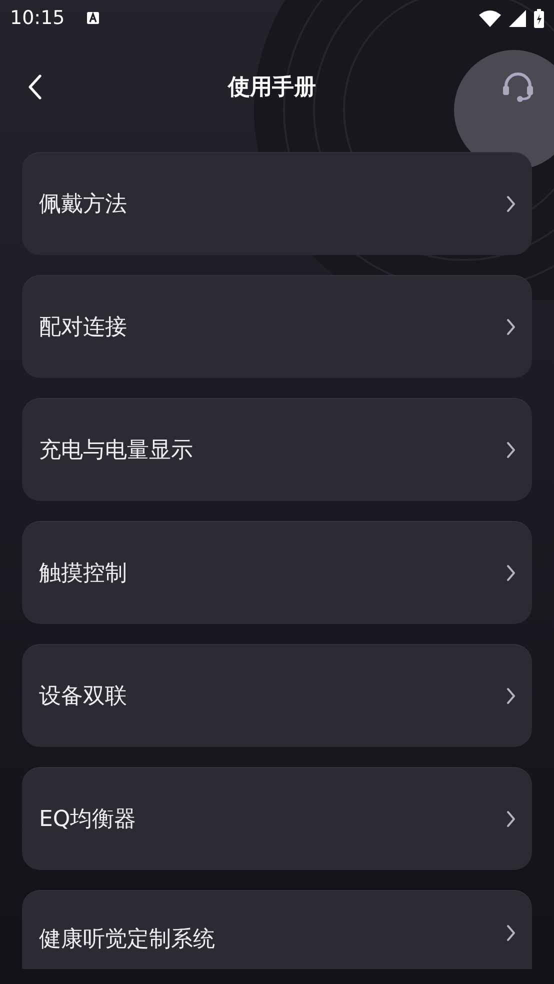  I want to click on back-icon, so click(35, 87).